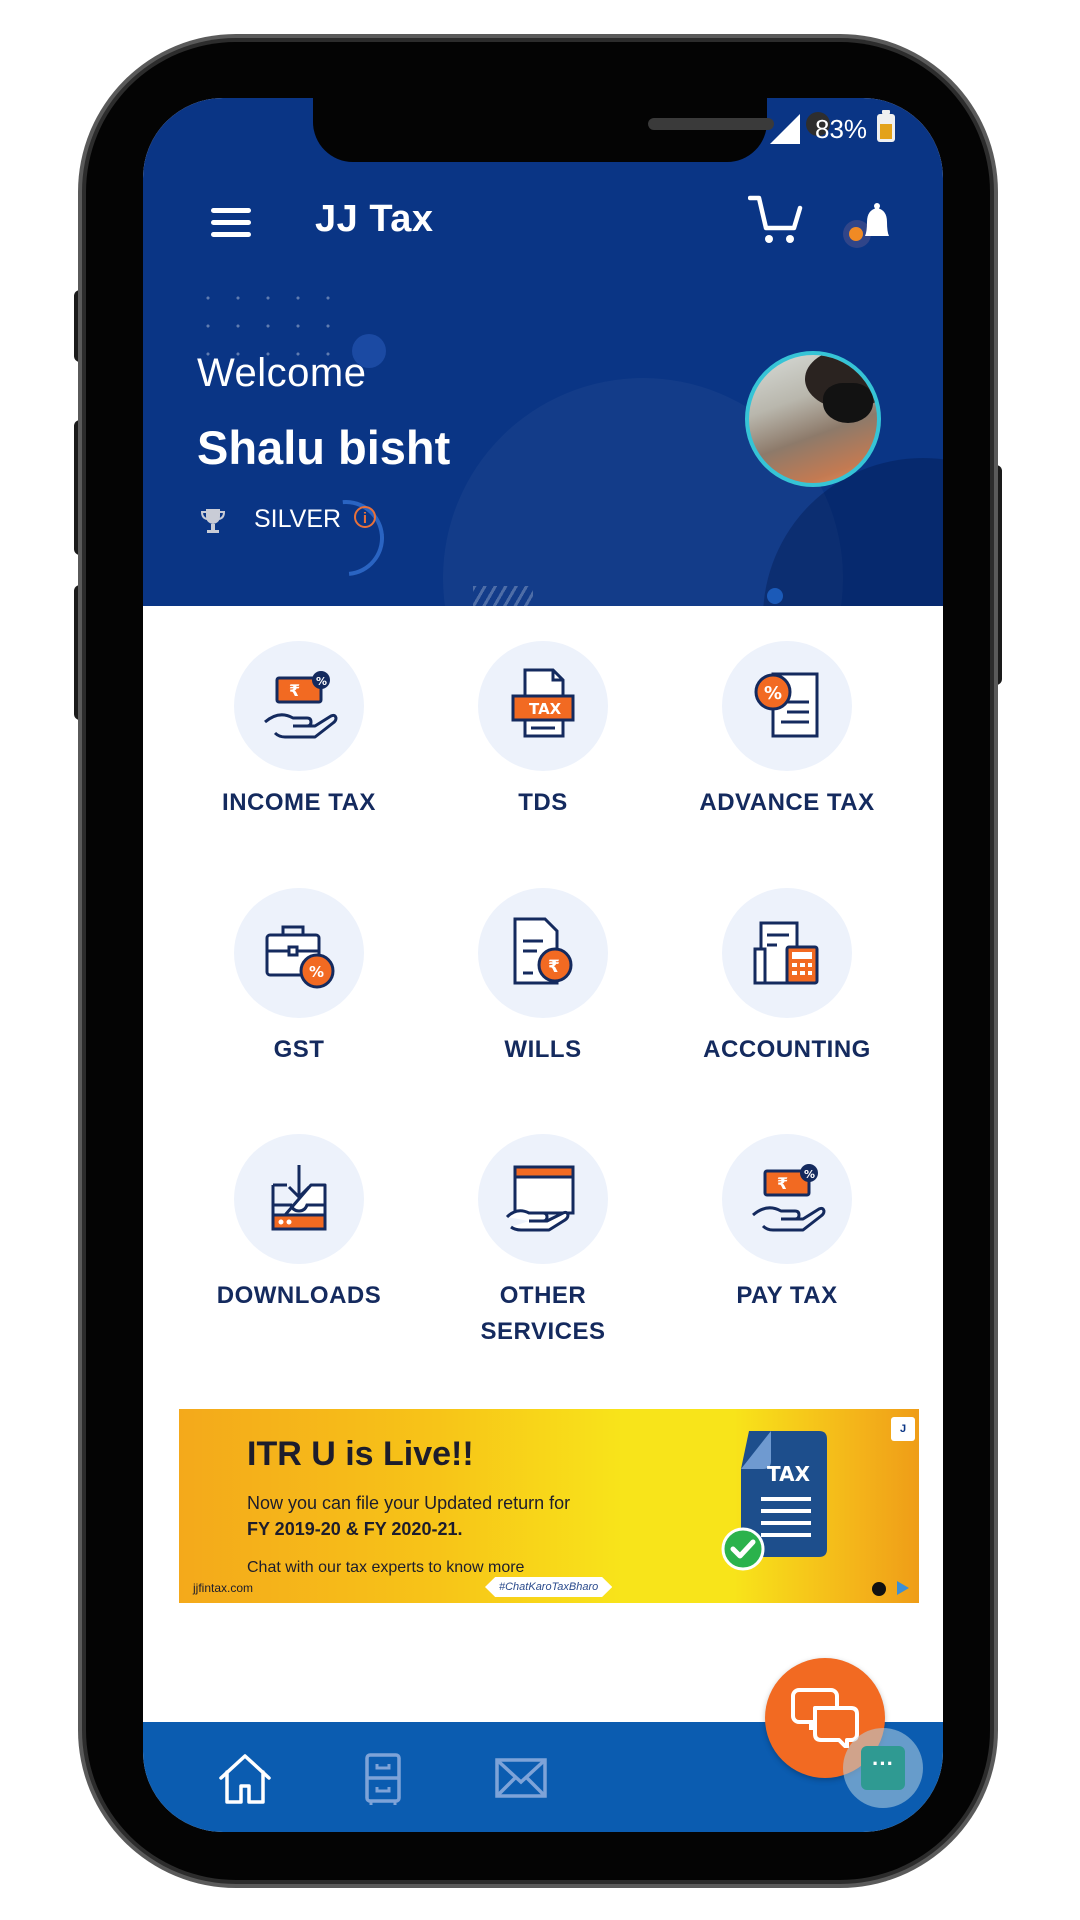 This screenshot has height=1920, width=1080. What do you see at coordinates (301, 705) in the screenshot?
I see `income-tax-icon: ₹ %` at bounding box center [301, 705].